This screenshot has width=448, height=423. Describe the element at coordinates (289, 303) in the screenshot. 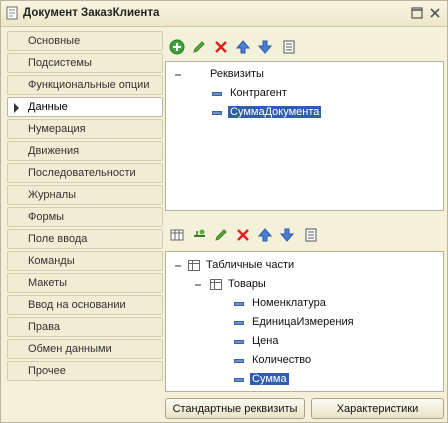

I see `column-label: Номенклатура` at that location.